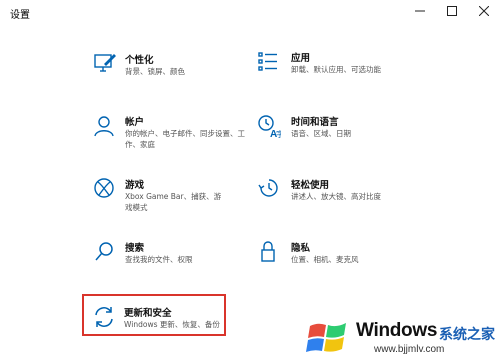  Describe the element at coordinates (105, 64) in the screenshot. I see `personalization-icon` at that location.